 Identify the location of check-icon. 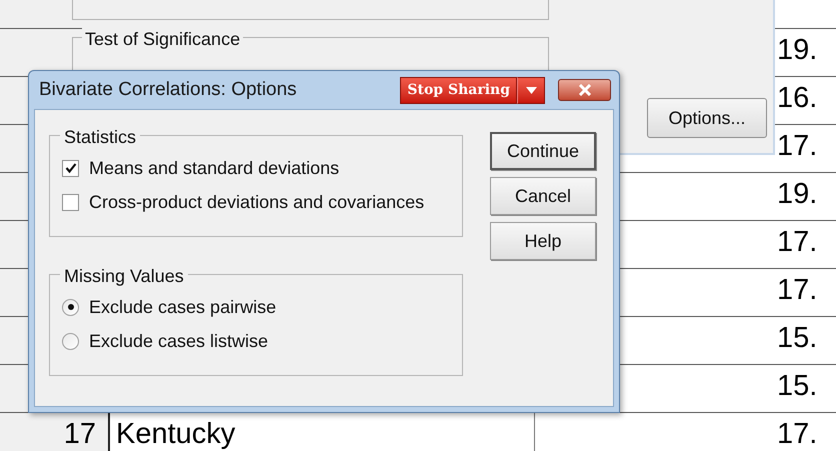
(70, 168).